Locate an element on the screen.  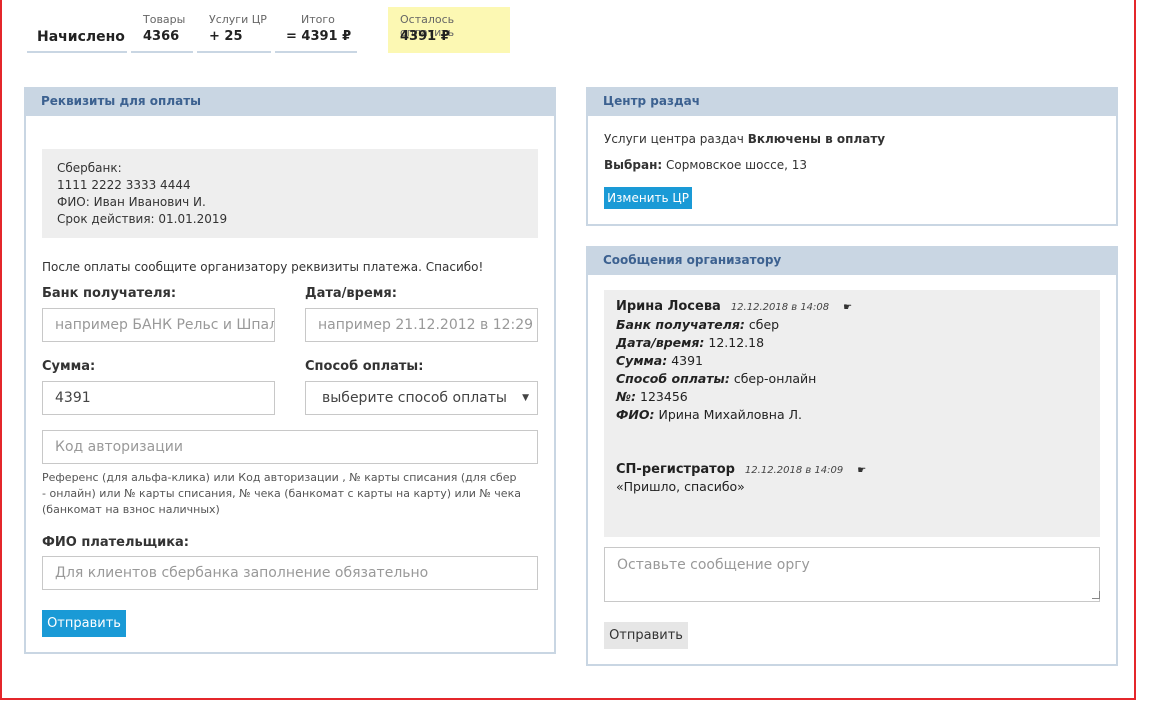
message-author: СП-регистратор is located at coordinates (675, 469).